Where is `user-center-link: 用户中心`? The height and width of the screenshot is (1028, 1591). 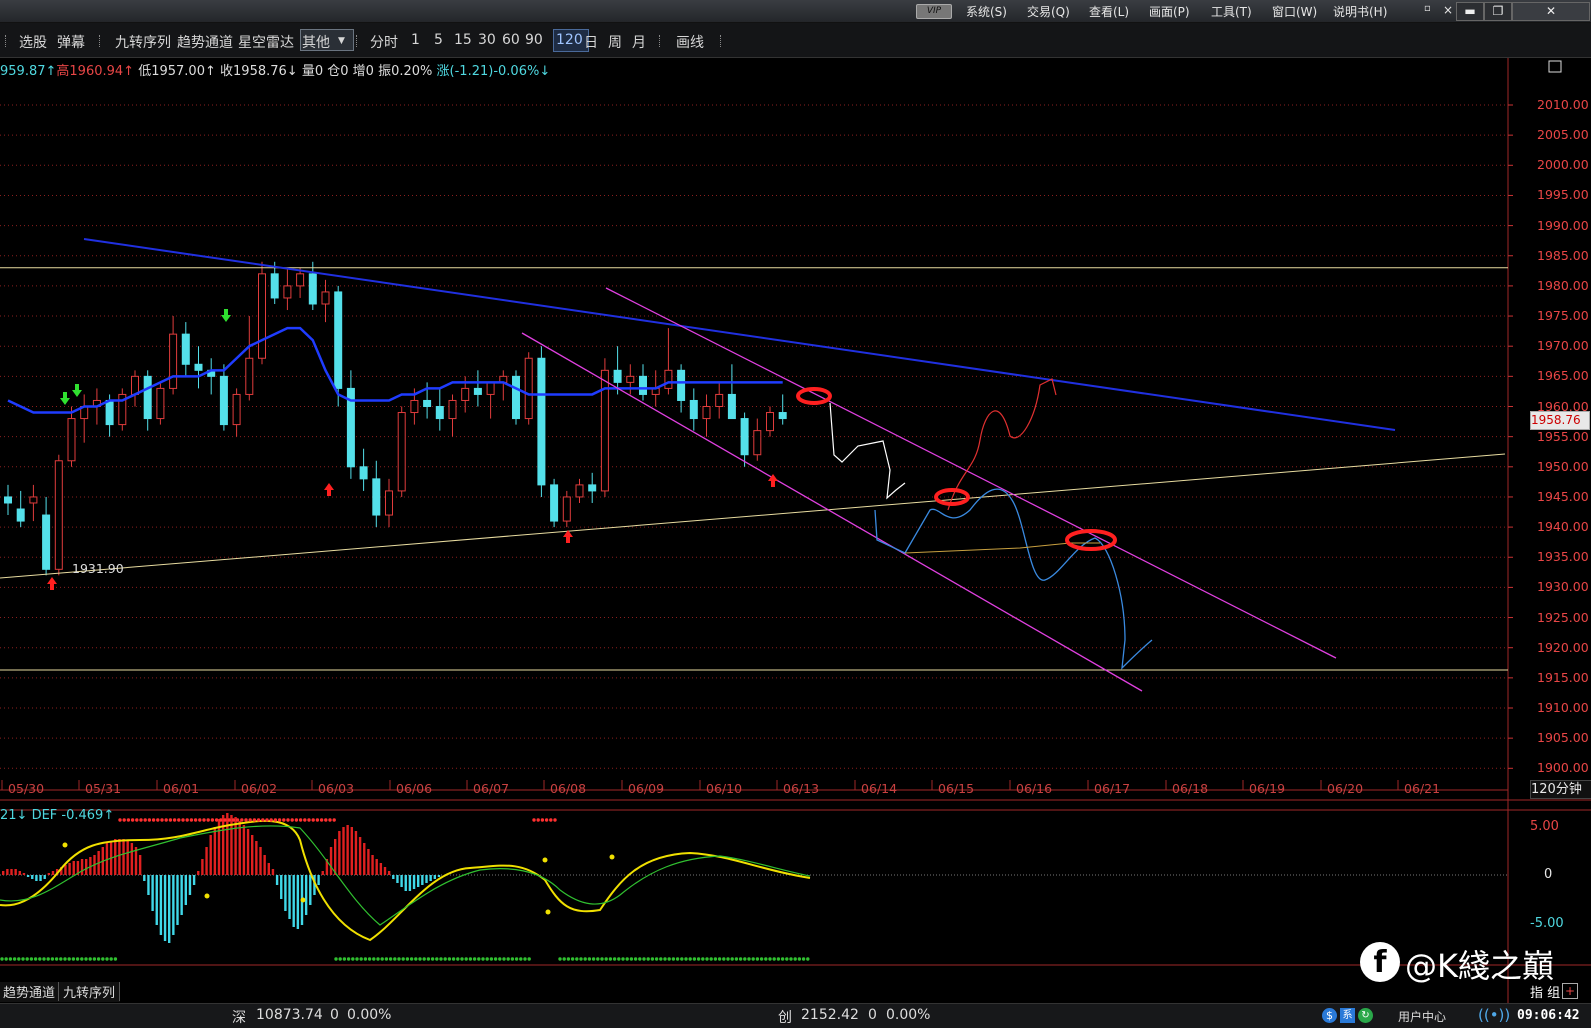
user-center-link: 用户中心 is located at coordinates (1422, 1016).